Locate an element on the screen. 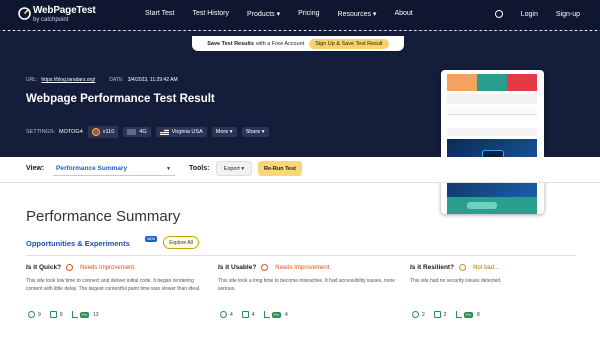  url-label: URL: is located at coordinates (32, 80).